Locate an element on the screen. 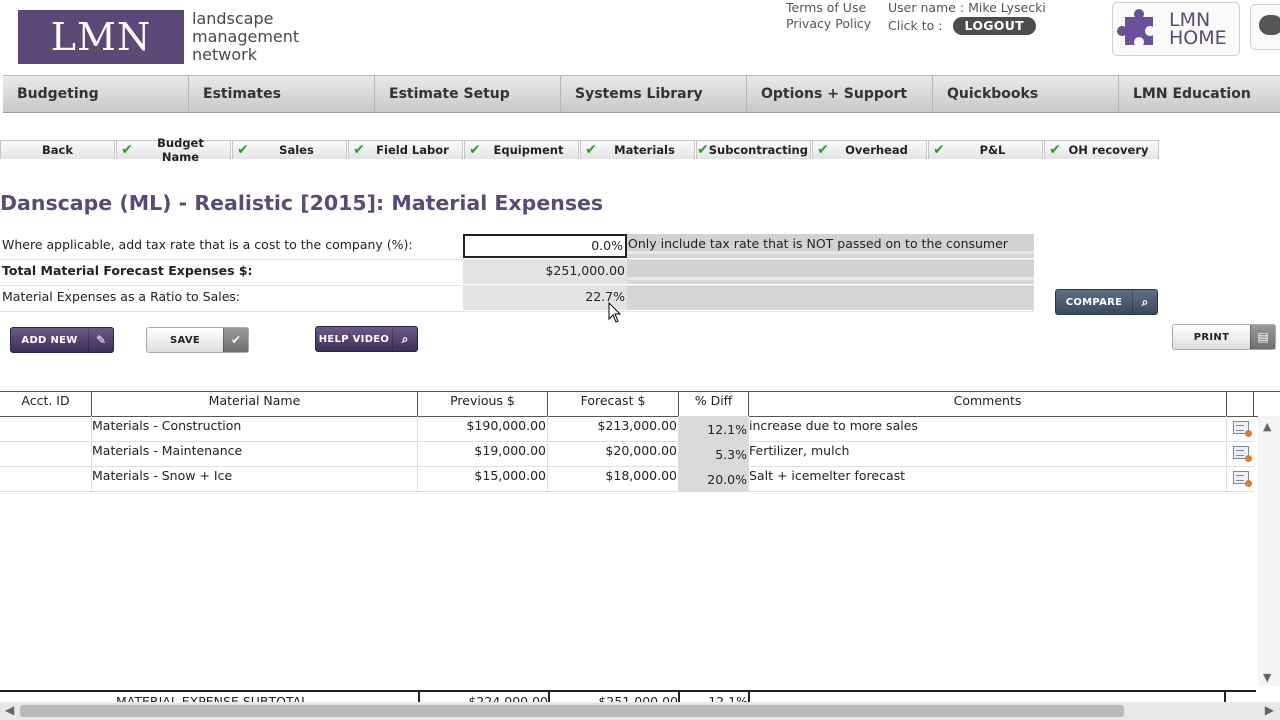 The image size is (1280, 720). nav-estimates: Estimates is located at coordinates (282, 94).